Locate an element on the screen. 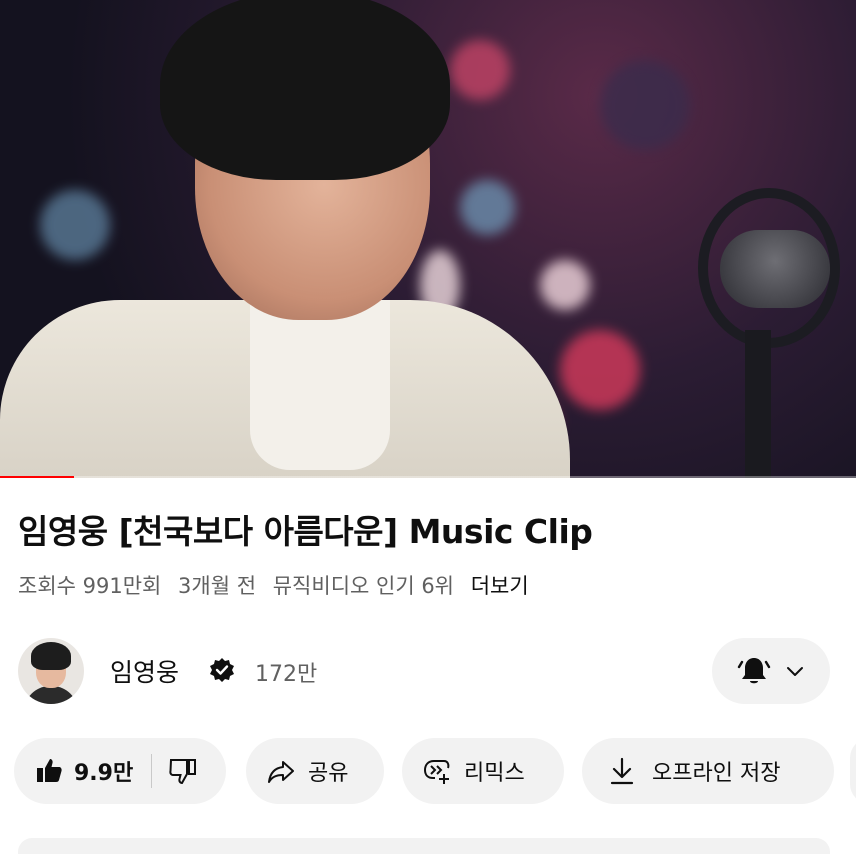 The image size is (856, 854). remix-button: 리믹스 is located at coordinates (483, 771).